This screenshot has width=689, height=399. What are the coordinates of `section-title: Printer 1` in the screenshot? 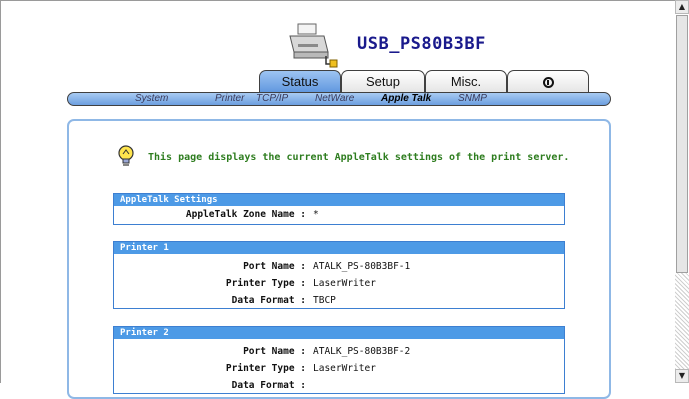 It's located at (339, 248).